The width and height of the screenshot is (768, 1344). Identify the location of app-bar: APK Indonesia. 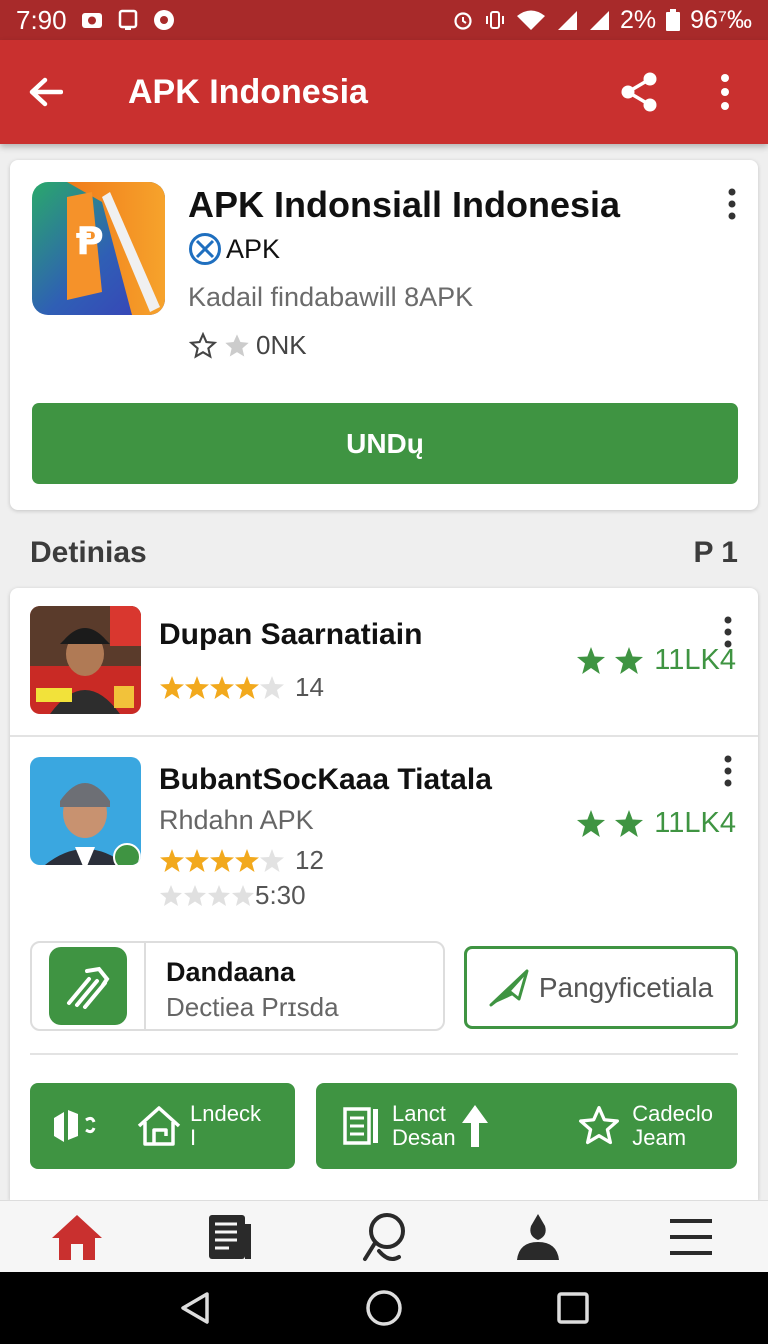
(384, 92).